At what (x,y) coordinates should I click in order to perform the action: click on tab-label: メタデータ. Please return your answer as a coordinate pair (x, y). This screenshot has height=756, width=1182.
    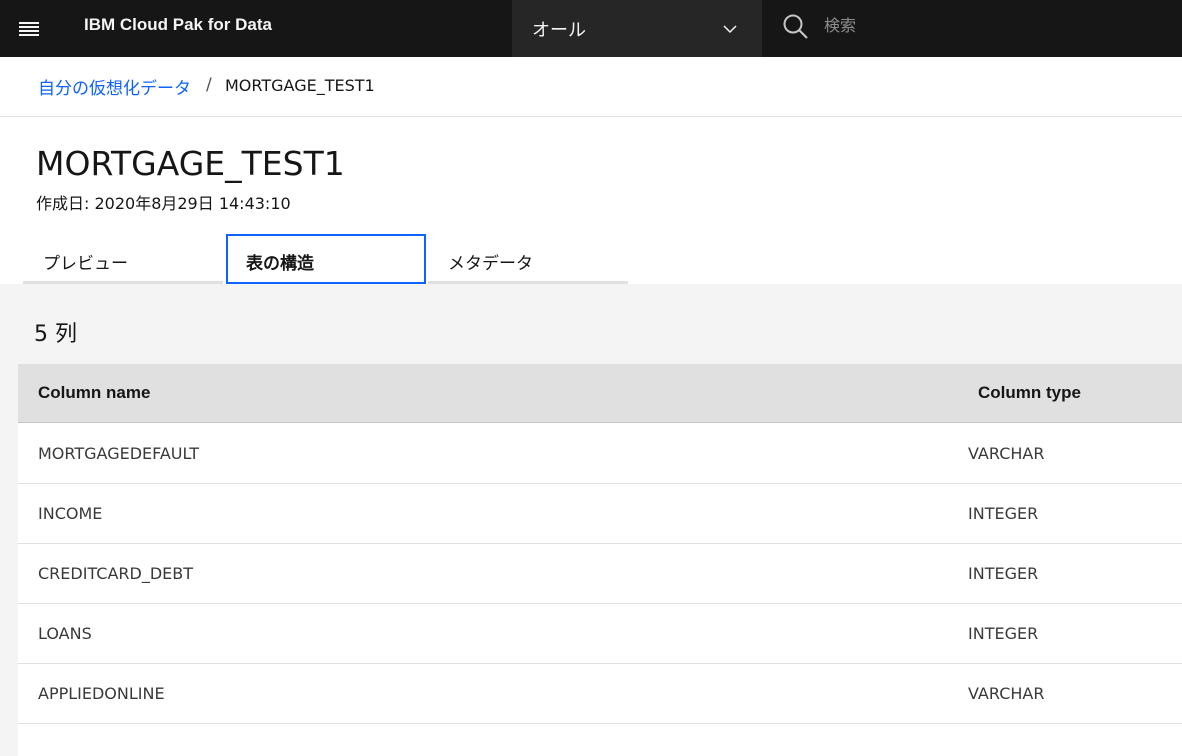
    Looking at the image, I should click on (490, 264).